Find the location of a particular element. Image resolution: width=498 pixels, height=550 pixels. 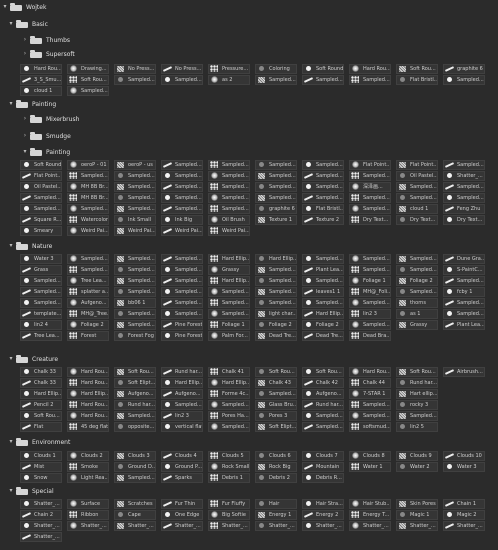

brush-preset: lin2 4 is located at coordinates (41, 325).